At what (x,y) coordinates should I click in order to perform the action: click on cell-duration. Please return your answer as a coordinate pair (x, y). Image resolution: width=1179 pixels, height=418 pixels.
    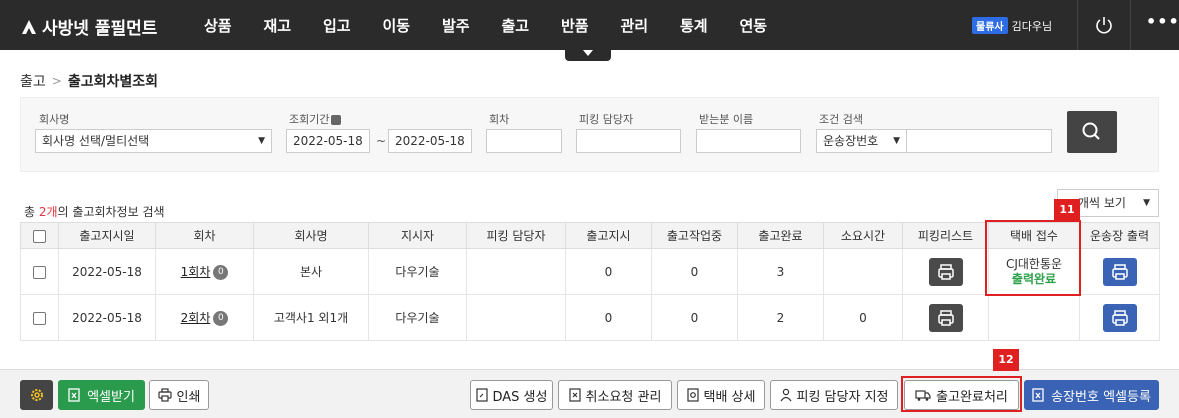
    Looking at the image, I should click on (863, 271).